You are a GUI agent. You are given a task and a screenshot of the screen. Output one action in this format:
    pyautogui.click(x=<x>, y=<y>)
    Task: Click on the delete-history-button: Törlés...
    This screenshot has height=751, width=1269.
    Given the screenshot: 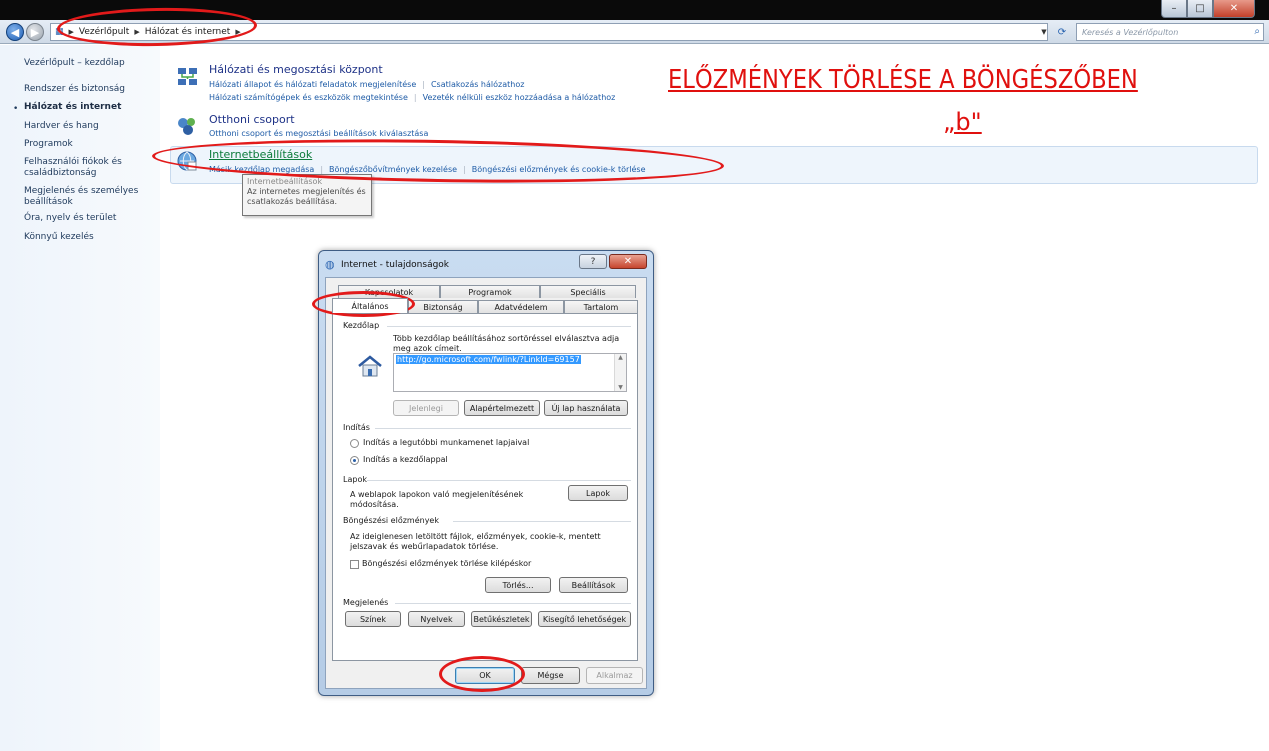 What is the action you would take?
    pyautogui.click(x=518, y=585)
    